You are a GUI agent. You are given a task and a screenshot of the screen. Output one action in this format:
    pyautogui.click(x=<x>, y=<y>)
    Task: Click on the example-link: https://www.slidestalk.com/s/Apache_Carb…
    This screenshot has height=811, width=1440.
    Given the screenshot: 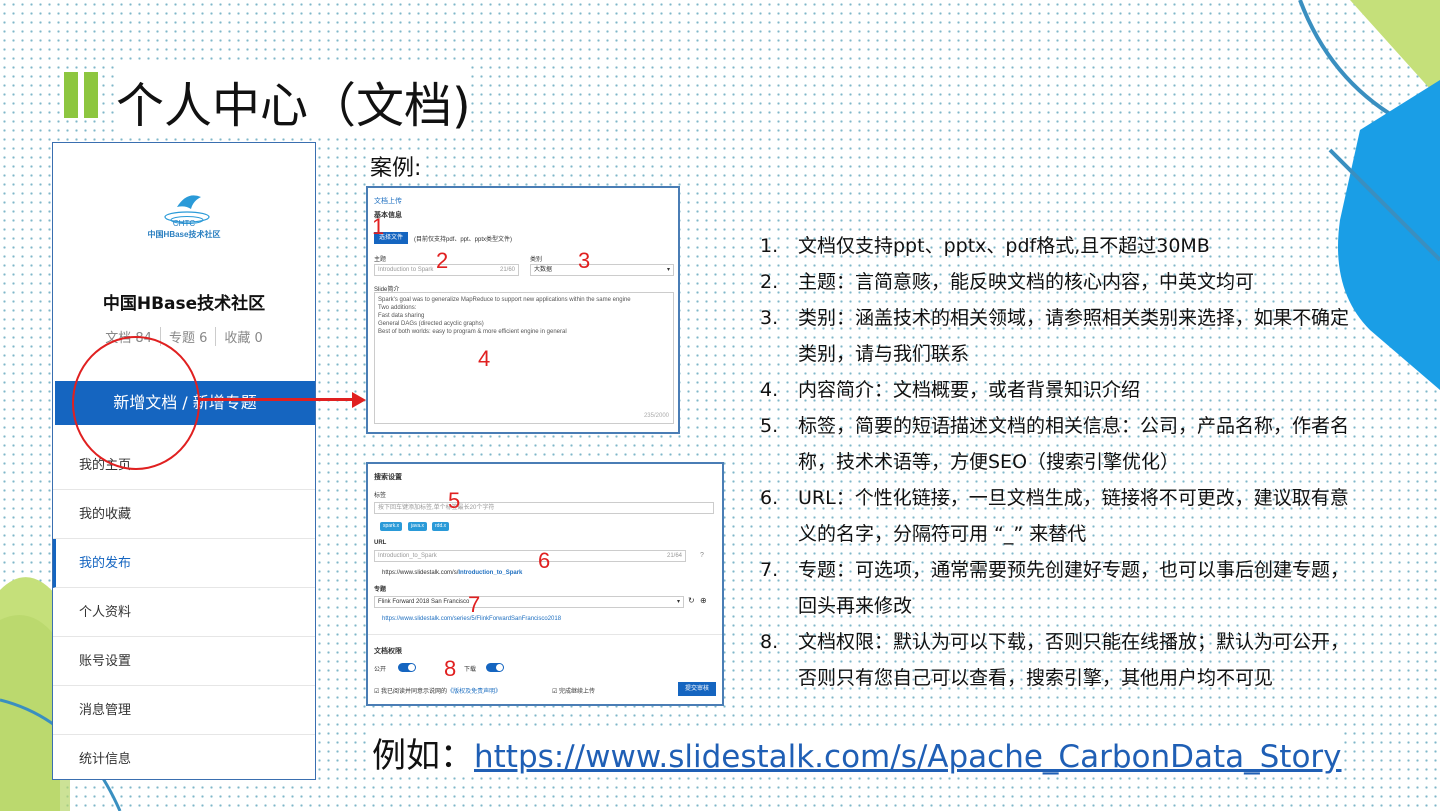 What is the action you would take?
    pyautogui.click(x=908, y=757)
    